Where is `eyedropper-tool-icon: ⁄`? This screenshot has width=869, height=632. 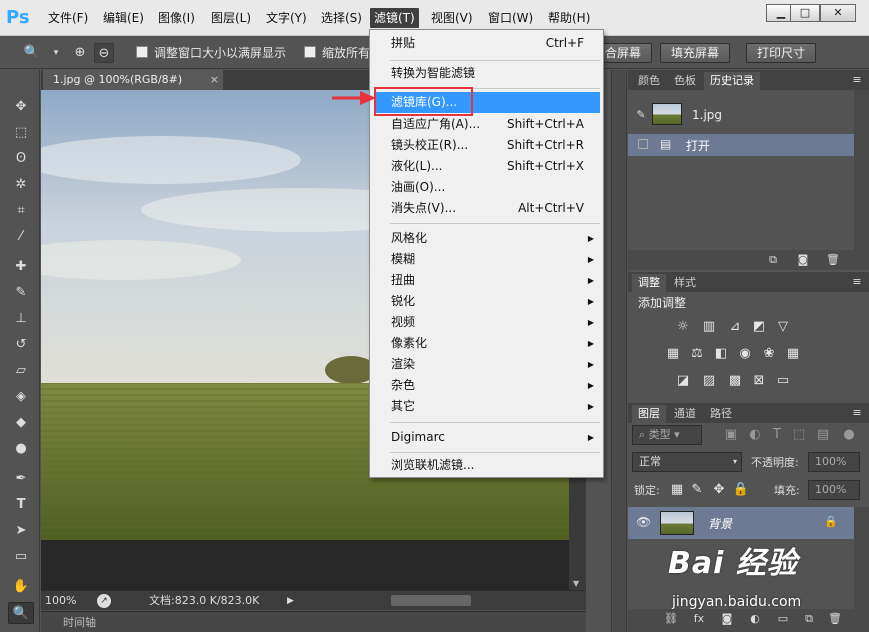
eyedropper-tool-icon: ⁄ is located at coordinates (21, 237).